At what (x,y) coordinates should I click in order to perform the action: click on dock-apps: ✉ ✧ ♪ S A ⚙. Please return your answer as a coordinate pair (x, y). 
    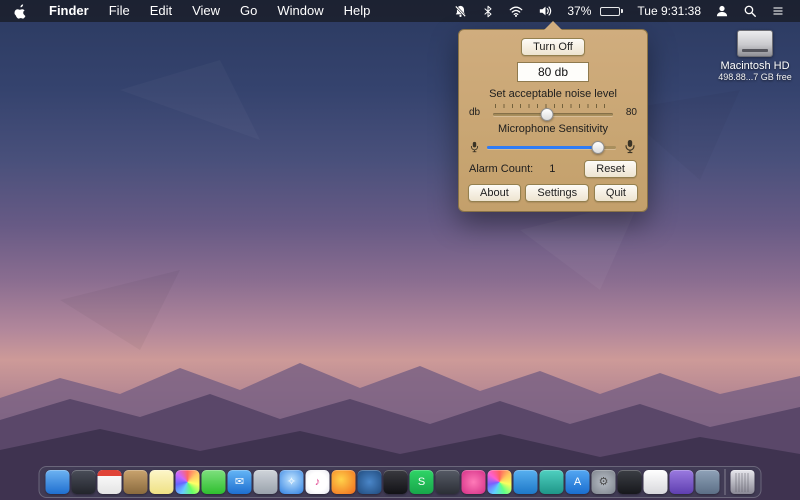
    Looking at the image, I should click on (382, 482).